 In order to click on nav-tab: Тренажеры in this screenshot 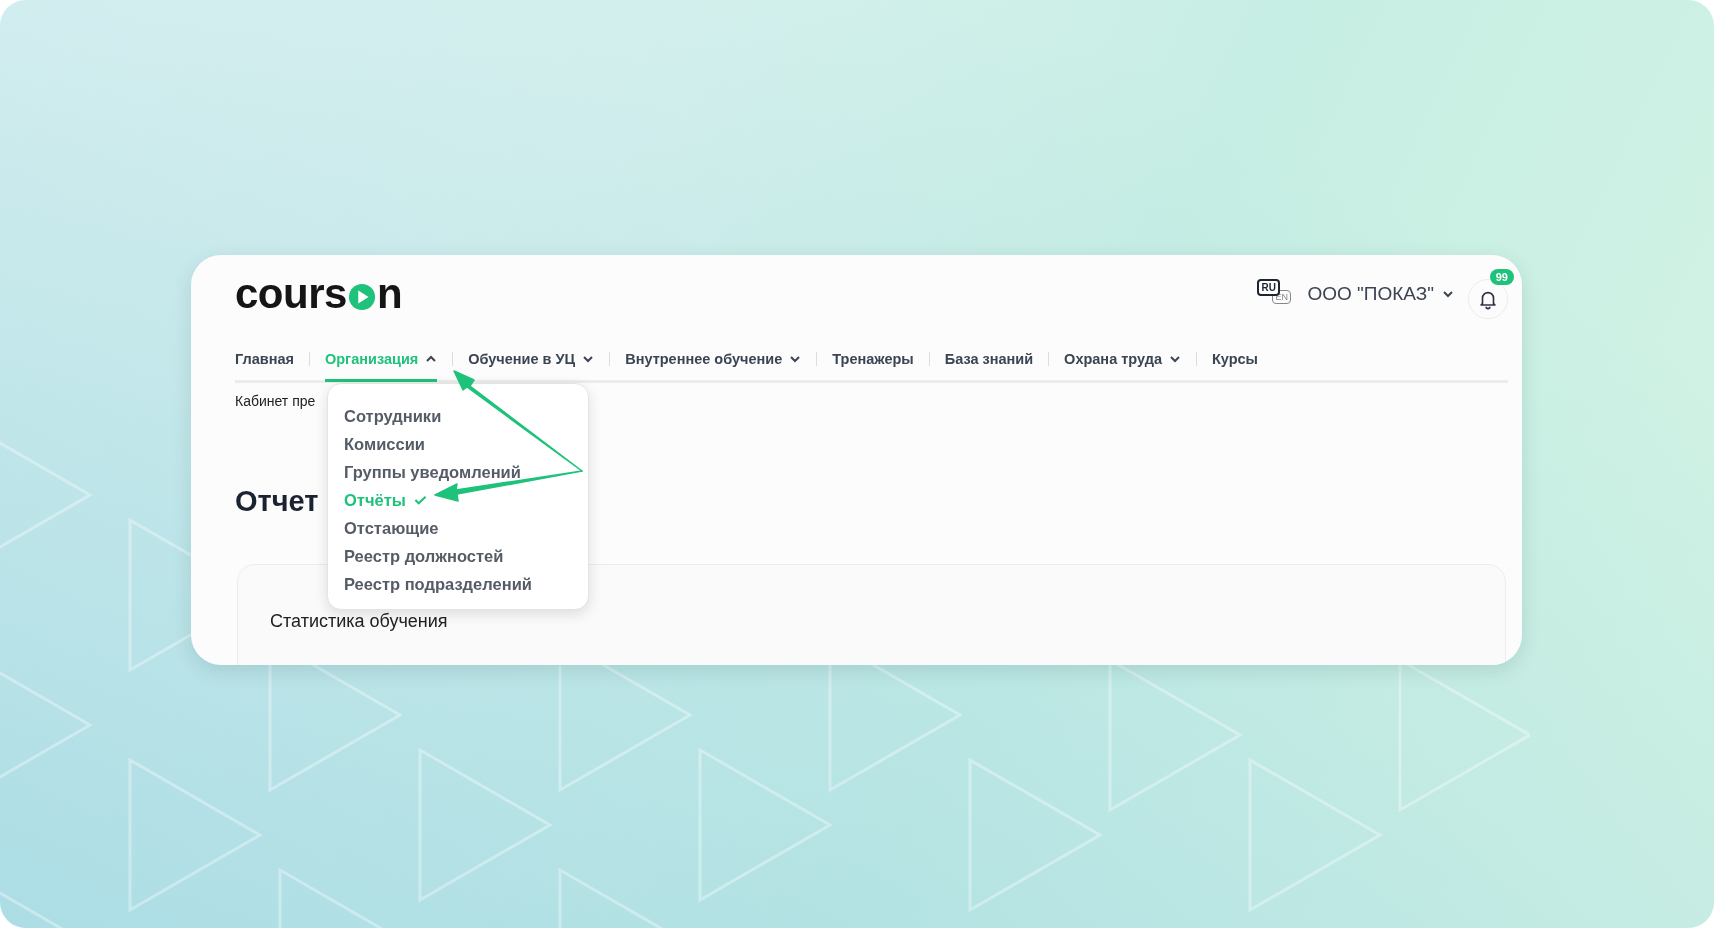, I will do `click(873, 360)`.